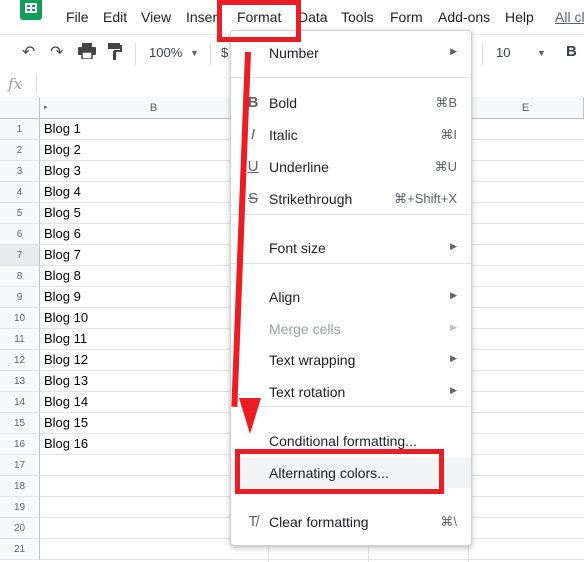  Describe the element at coordinates (65, 338) in the screenshot. I see `cell-b: Blog 11` at that location.